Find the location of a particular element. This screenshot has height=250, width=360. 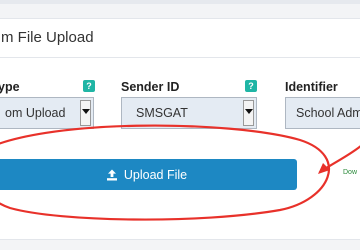

download-link: Dow is located at coordinates (350, 172).